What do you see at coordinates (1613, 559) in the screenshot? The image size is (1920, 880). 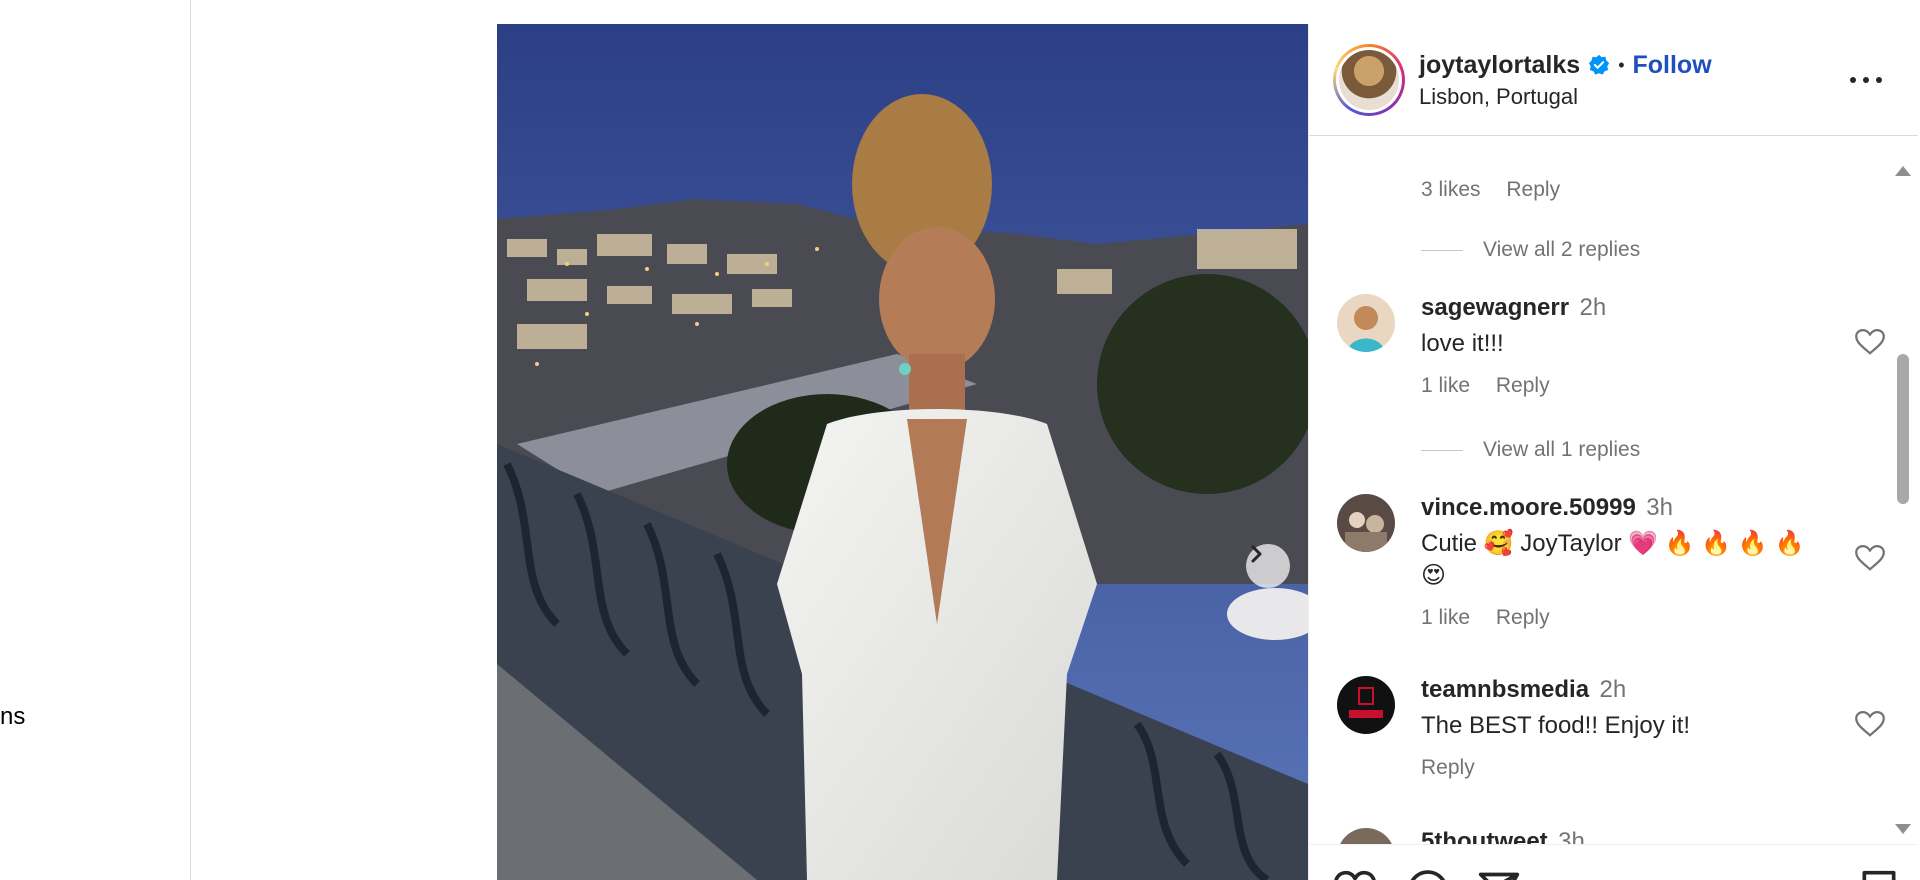 I see `comment-text: Cutie 🥰 JoyTaylor 💗 🔥 🔥 🔥 🔥 😍` at bounding box center [1613, 559].